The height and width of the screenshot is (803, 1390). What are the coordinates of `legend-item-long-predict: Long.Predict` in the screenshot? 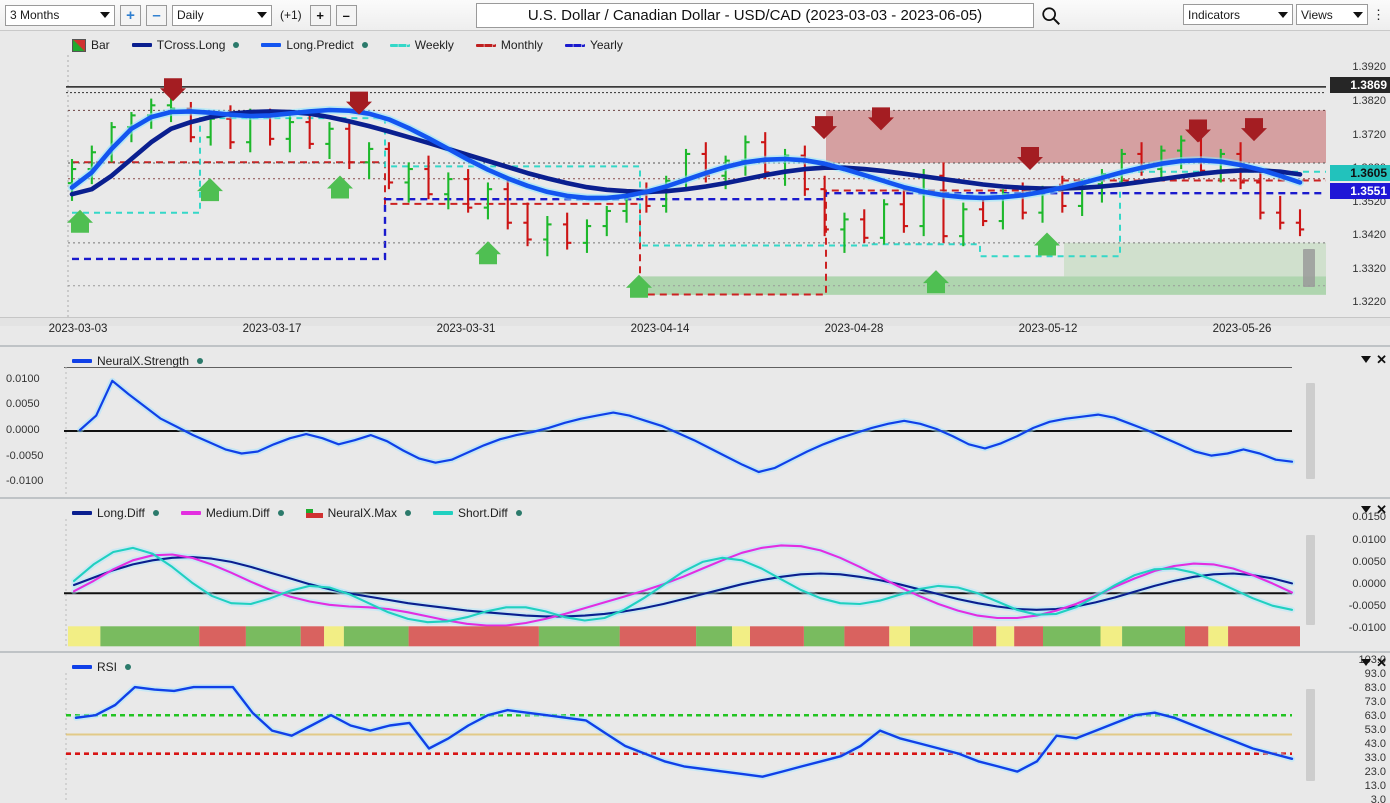 It's located at (314, 45).